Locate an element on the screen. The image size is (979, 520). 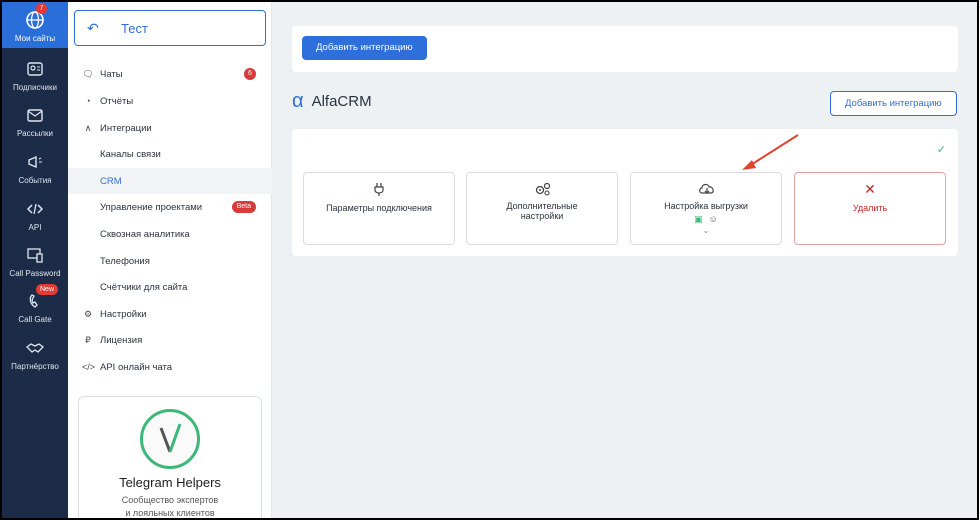
nav-label: Настройки is located at coordinates (123, 314).